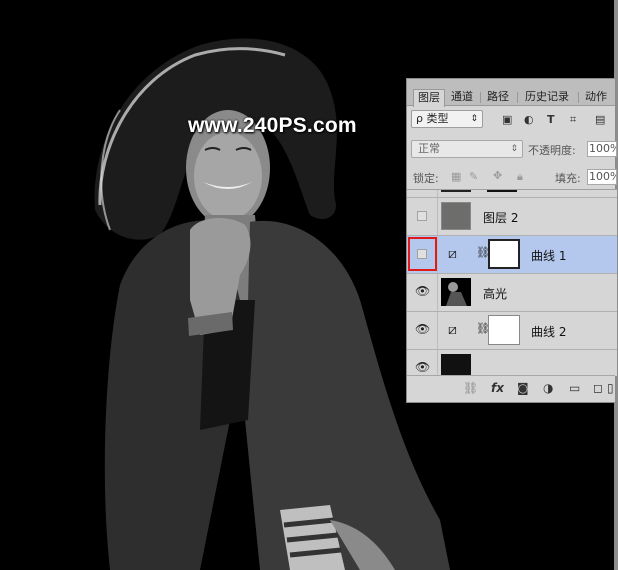 The height and width of the screenshot is (570, 618). Describe the element at coordinates (529, 119) in the screenshot. I see `adjustment-filter-icon: ◐` at that location.